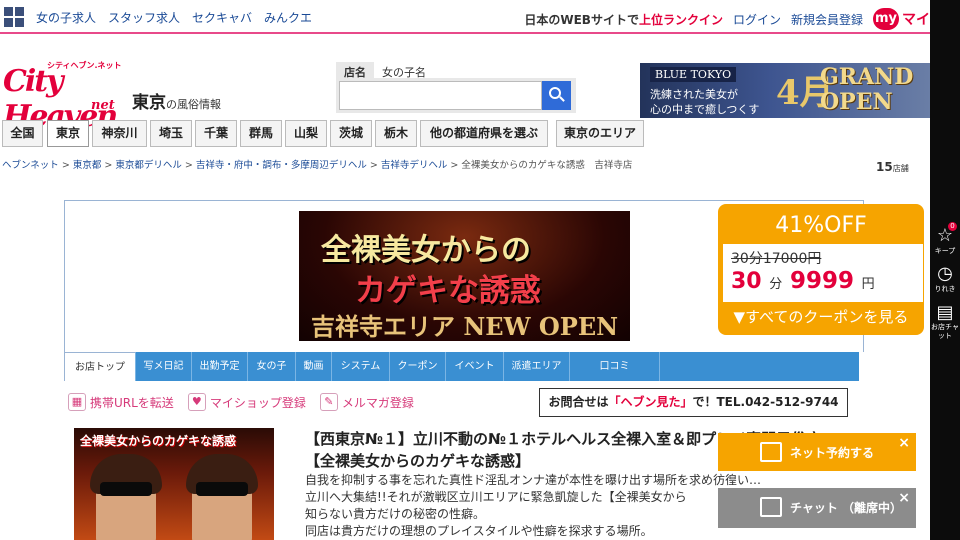  What do you see at coordinates (475, 366) in the screenshot?
I see `shop-tab-event: イベント` at bounding box center [475, 366].